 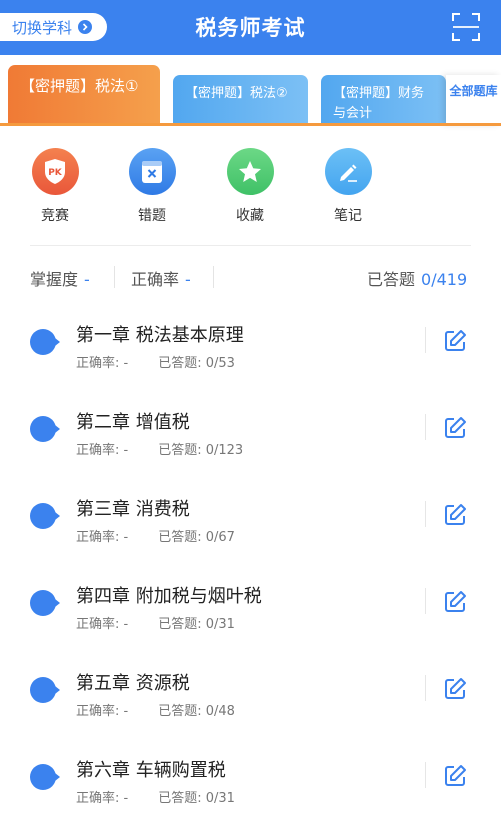 I want to click on chapter-title: 第一章 税法基本原理, so click(x=160, y=335).